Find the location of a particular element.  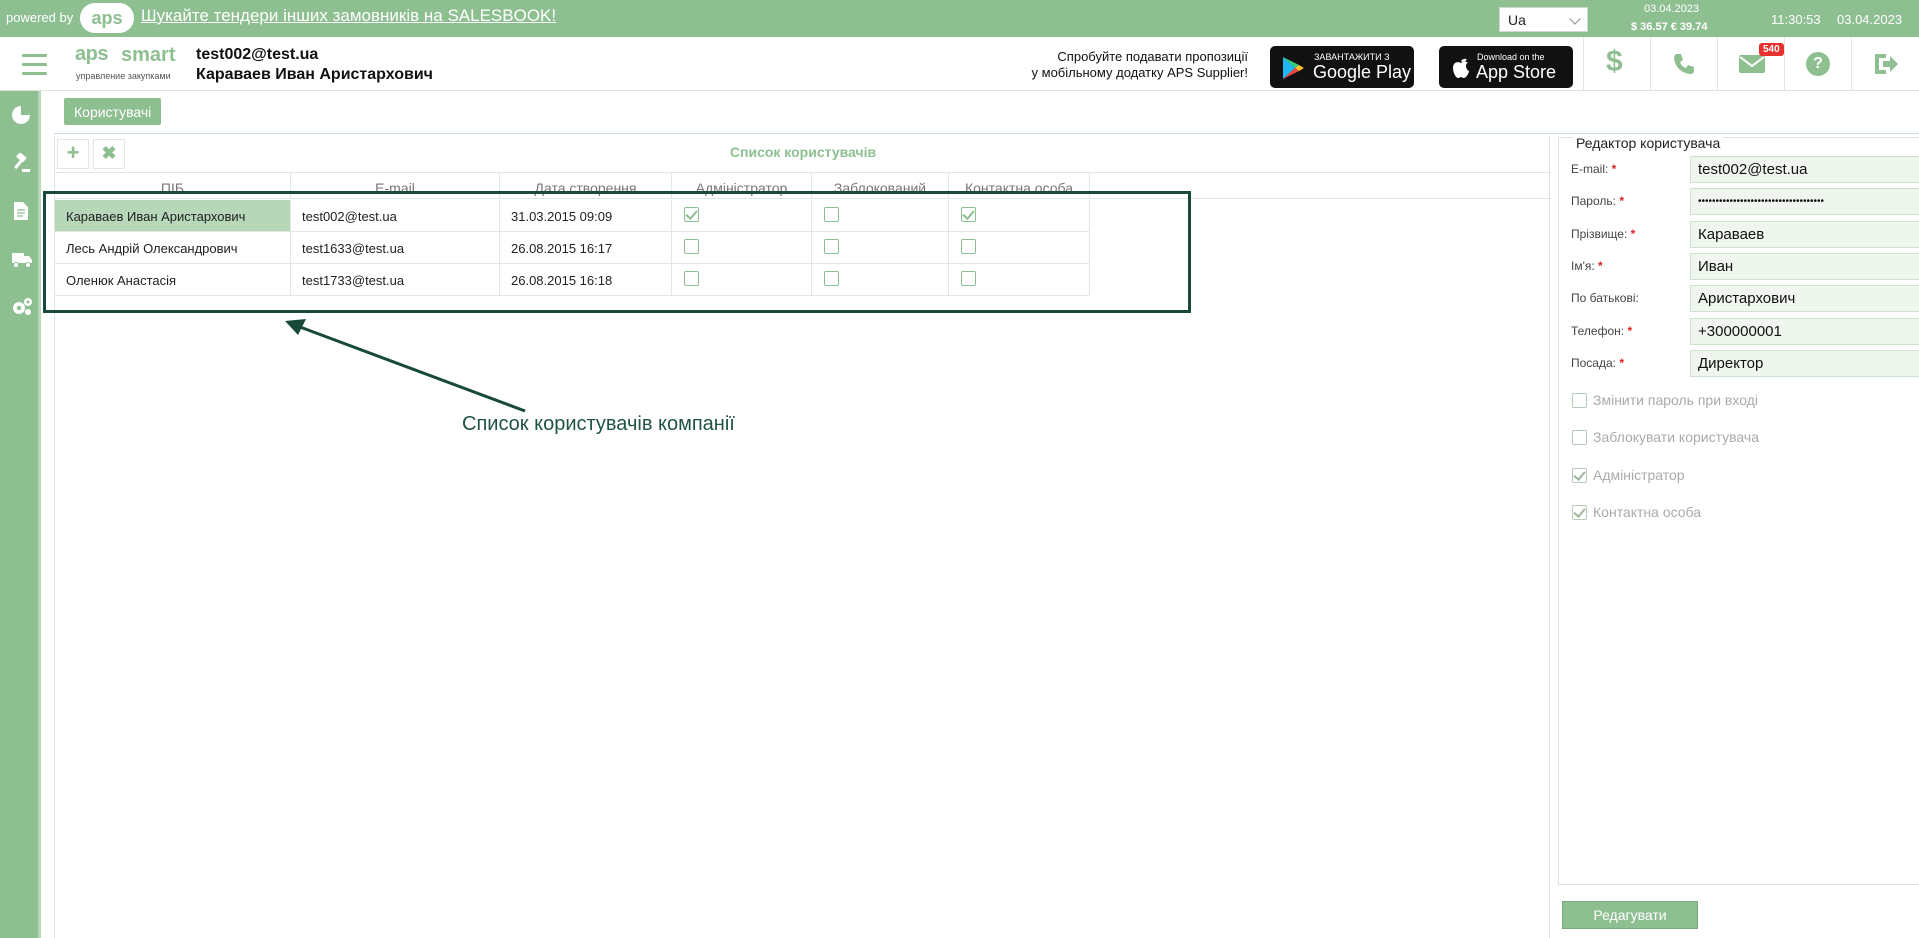

field-label: Прізвище: * is located at coordinates (1603, 234).